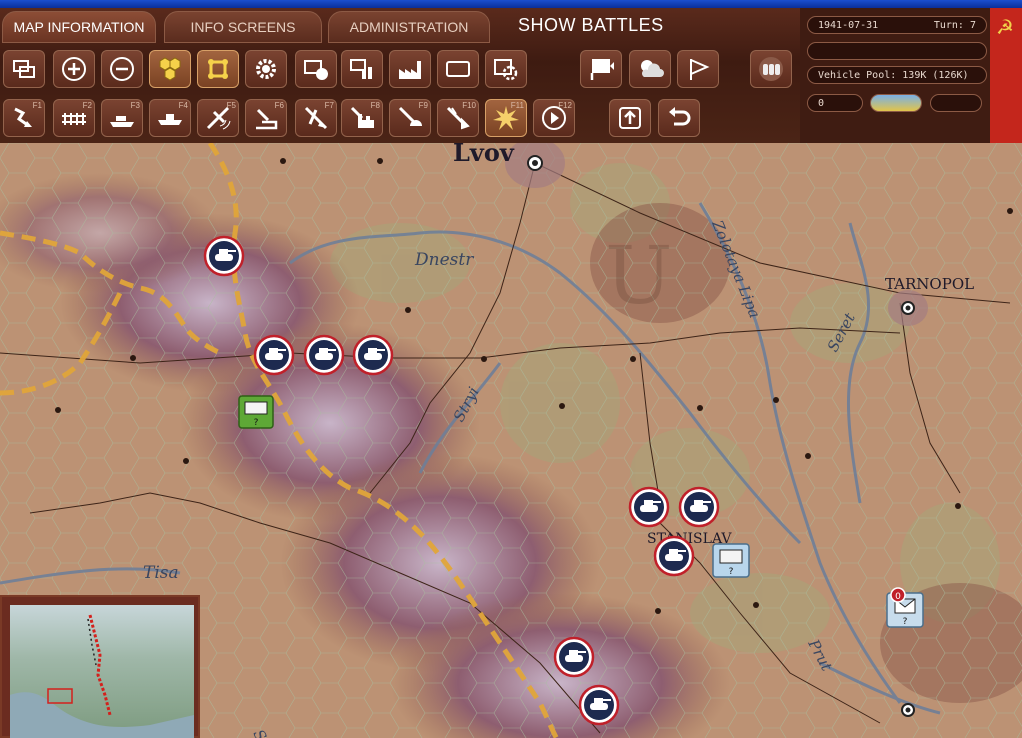  I want to click on game-date: 1941-07-31, so click(848, 25).